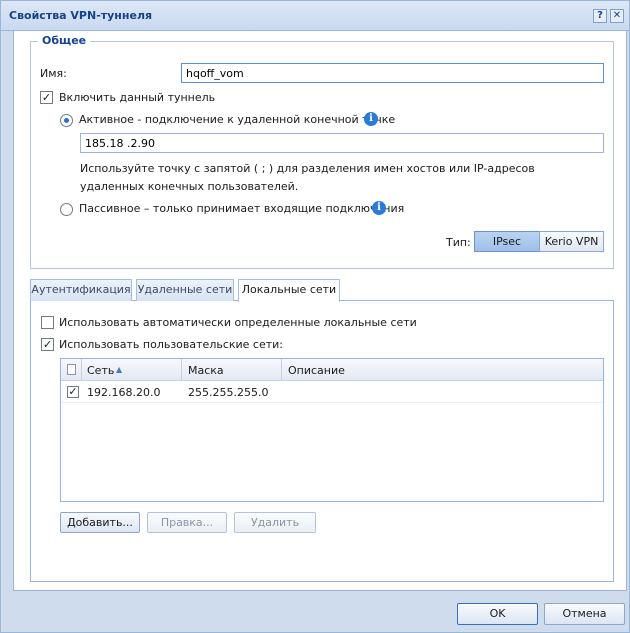  Describe the element at coordinates (73, 392) in the screenshot. I see `row-checkbox: ✓` at that location.